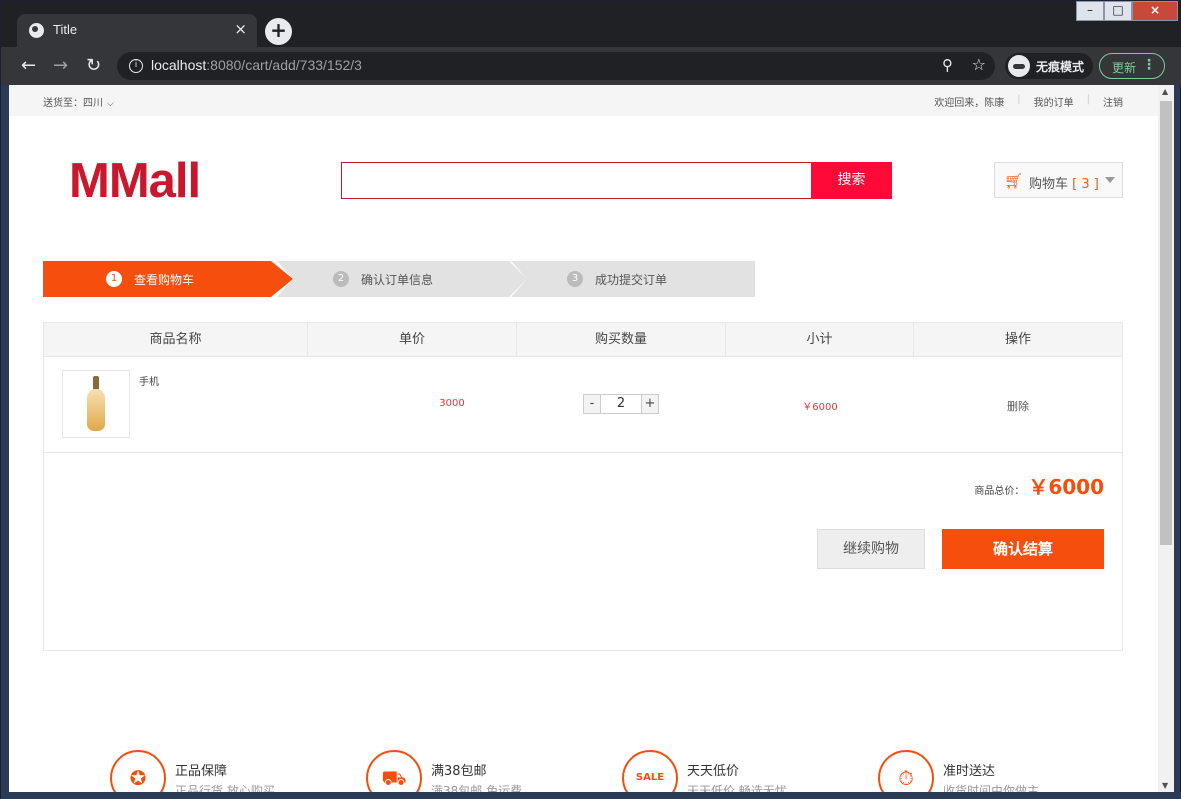  I want to click on increase-button: +, so click(650, 404).